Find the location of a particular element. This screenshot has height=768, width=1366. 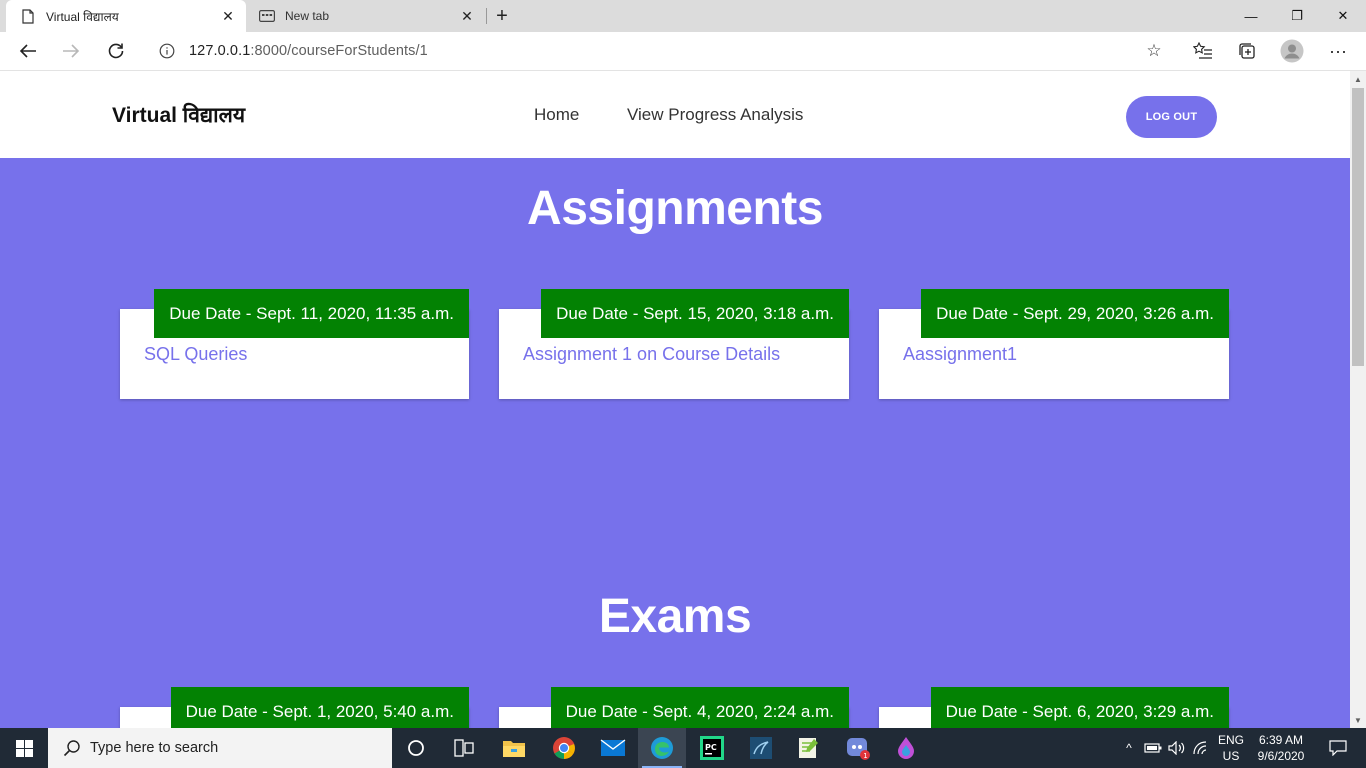

close-window-button: ✕ is located at coordinates (1343, 16).